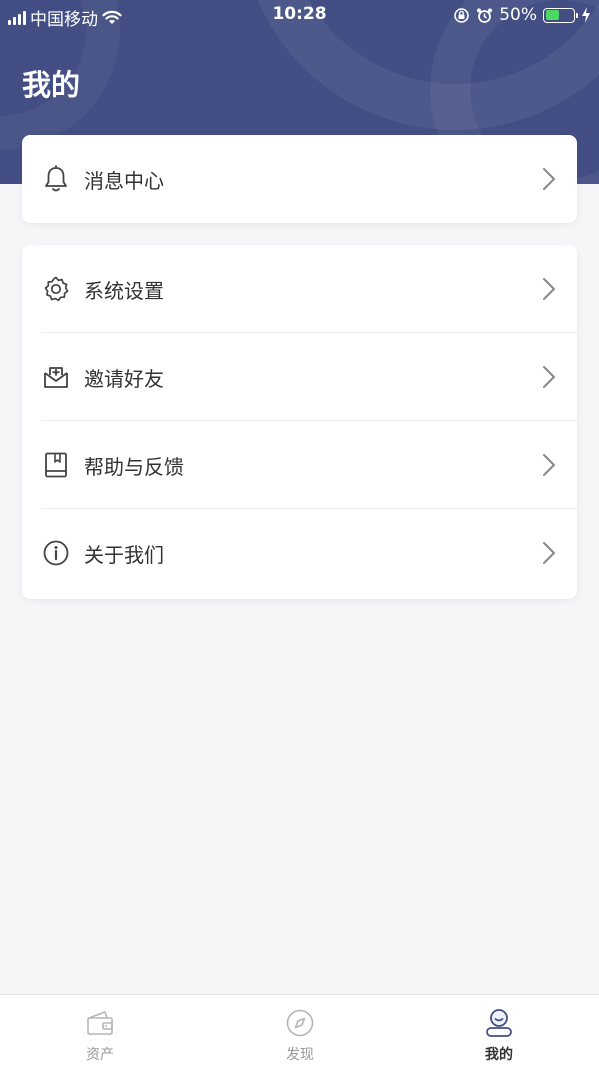 Image resolution: width=599 pixels, height=1066 pixels. I want to click on message-card: 消息中心, so click(299, 179).